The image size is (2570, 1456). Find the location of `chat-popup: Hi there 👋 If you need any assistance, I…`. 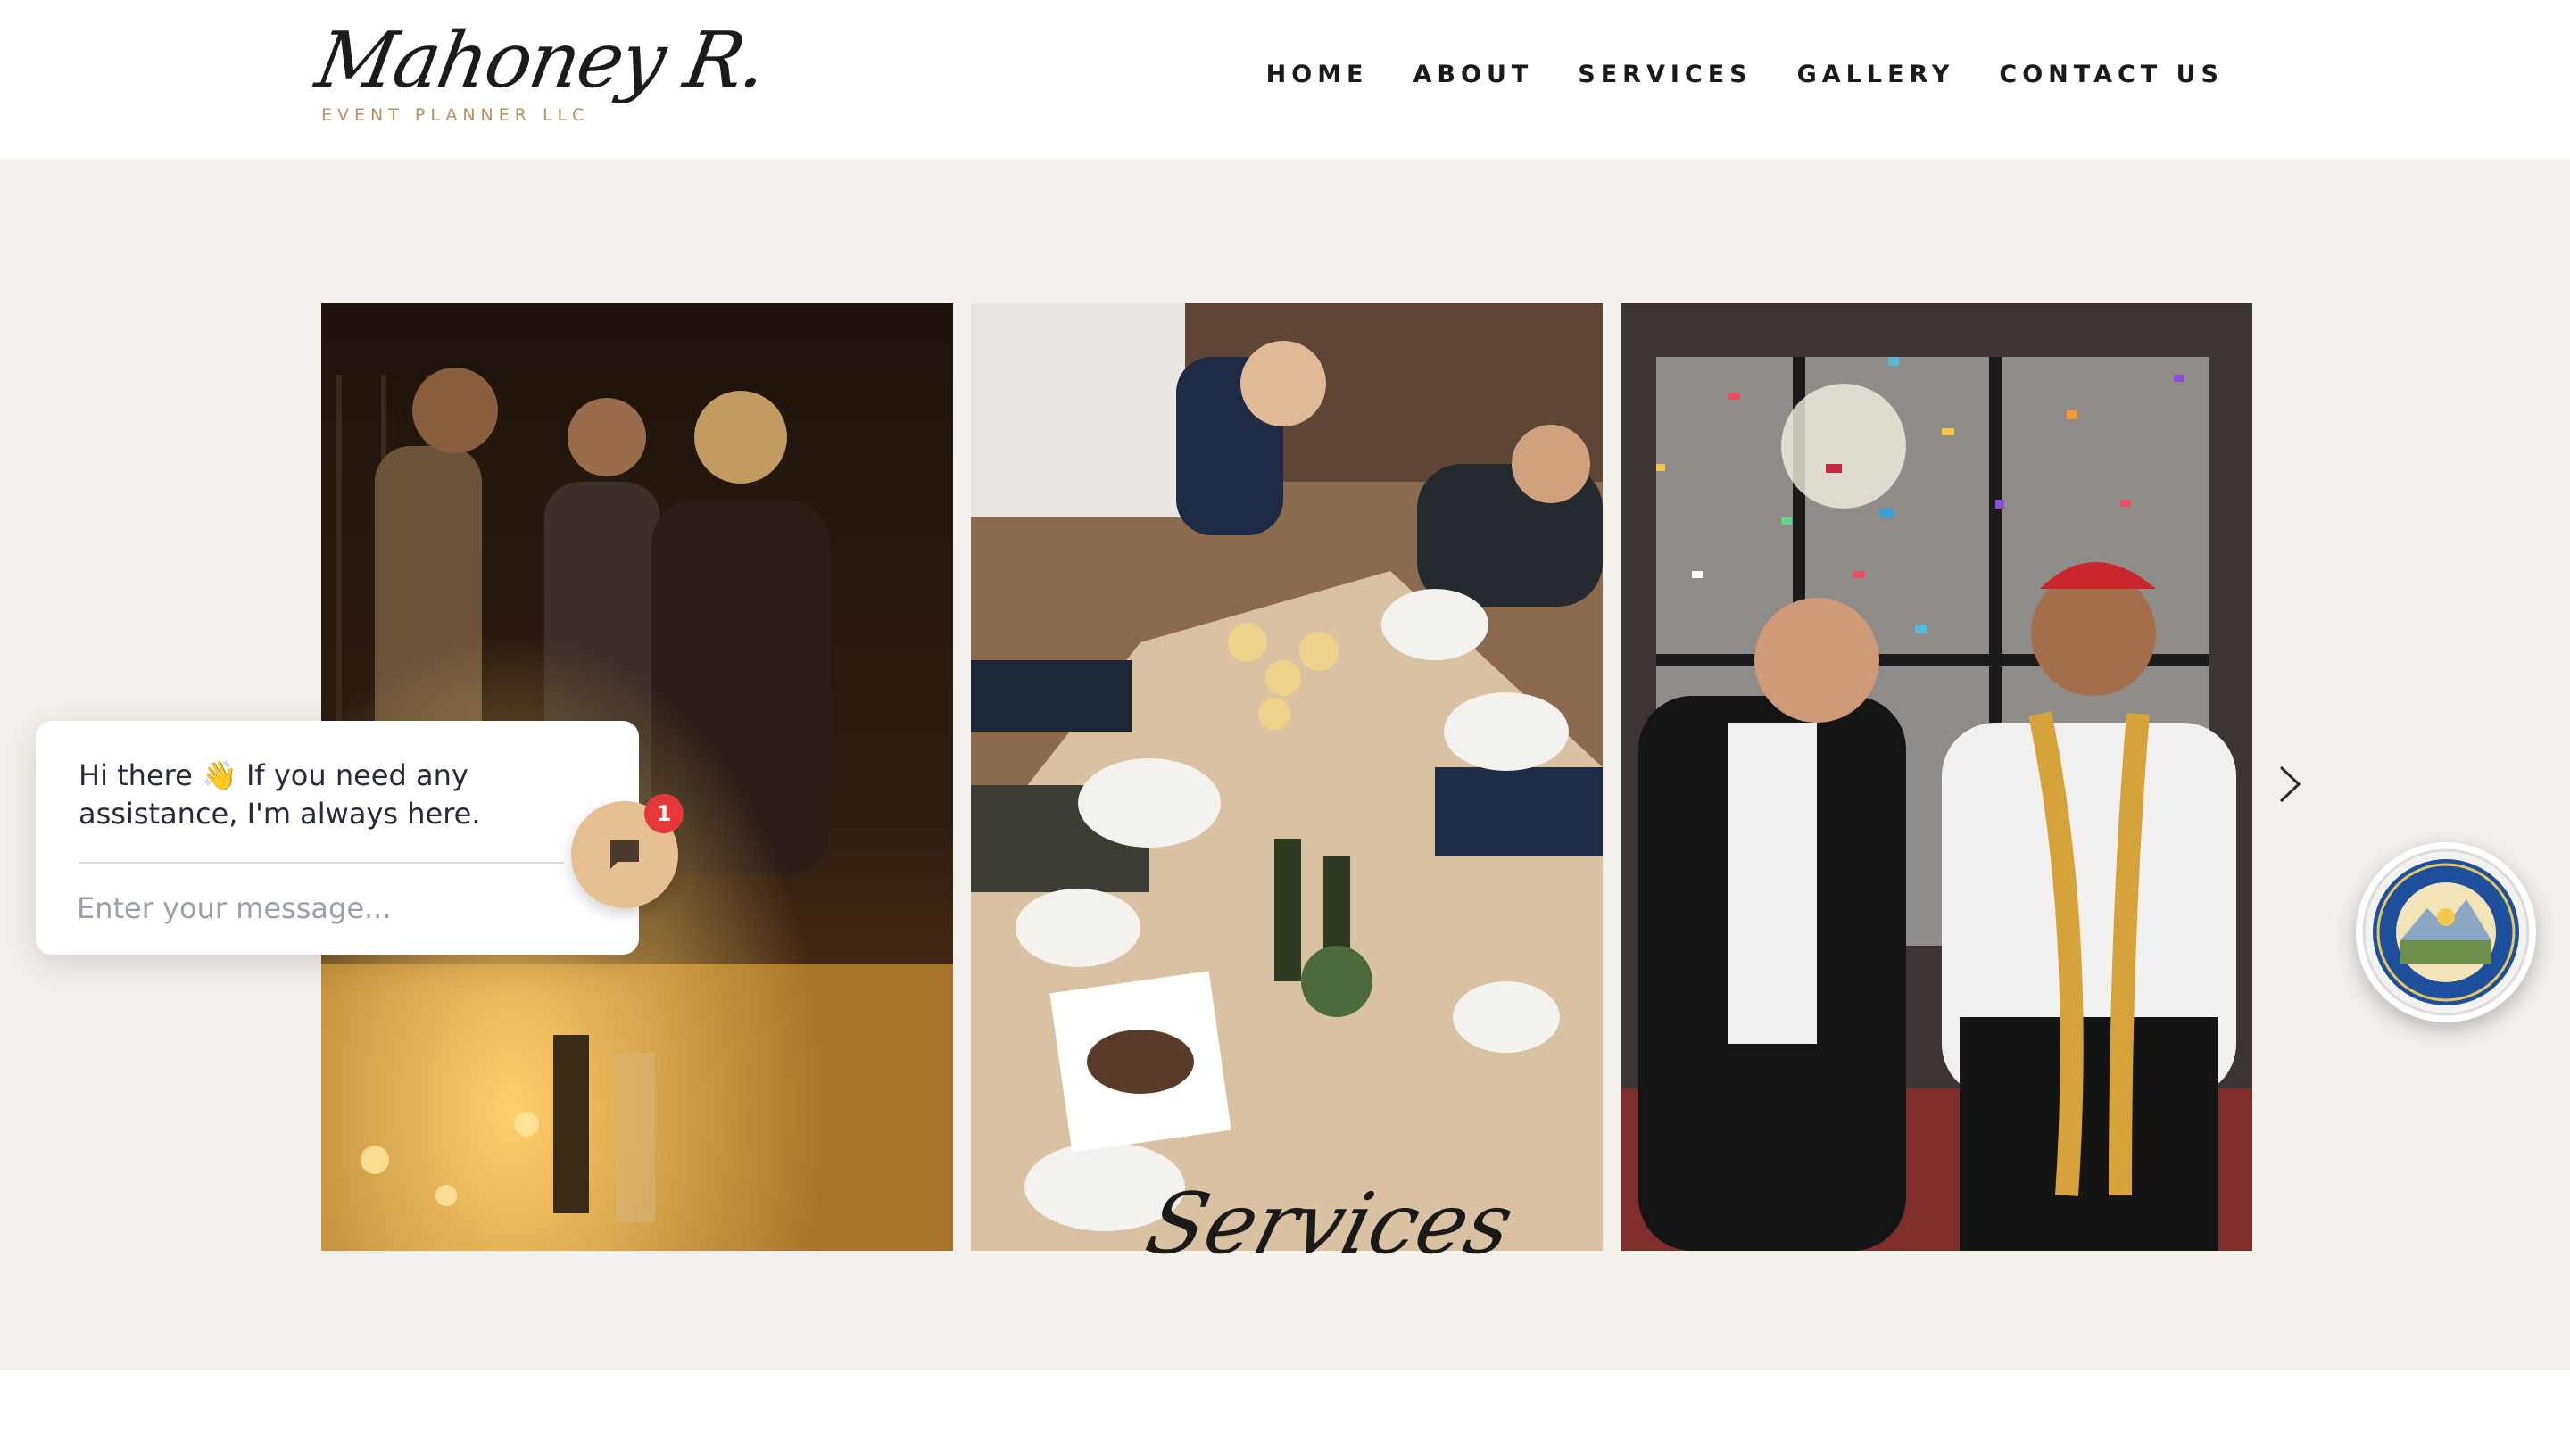

chat-popup: Hi there 👋 If you need any assistance, I… is located at coordinates (338, 838).